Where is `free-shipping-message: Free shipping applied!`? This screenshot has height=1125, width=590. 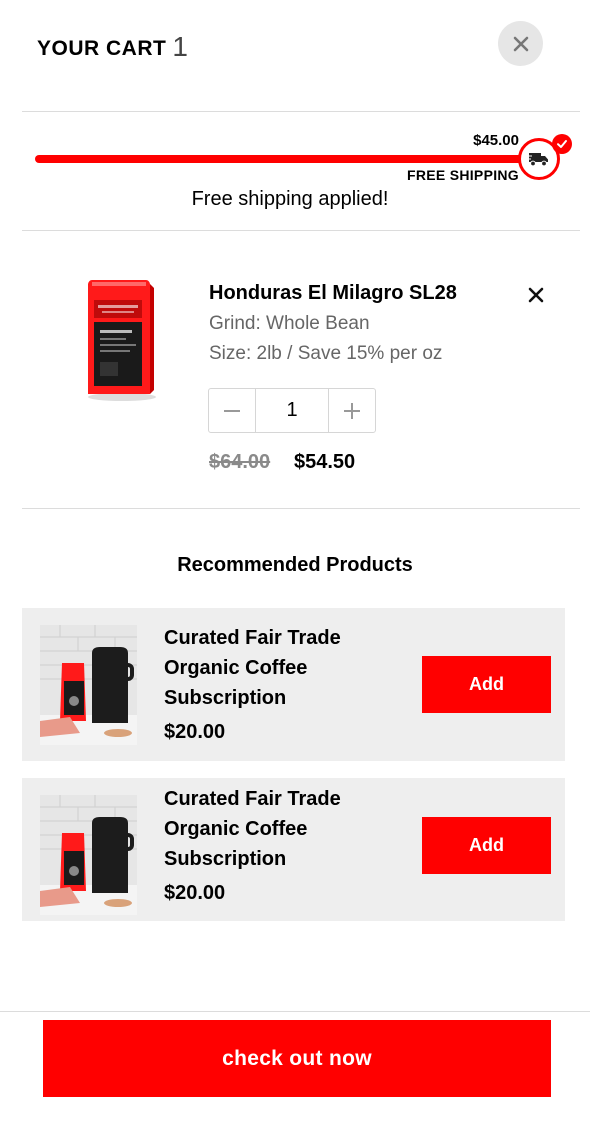 free-shipping-message: Free shipping applied! is located at coordinates (290, 199).